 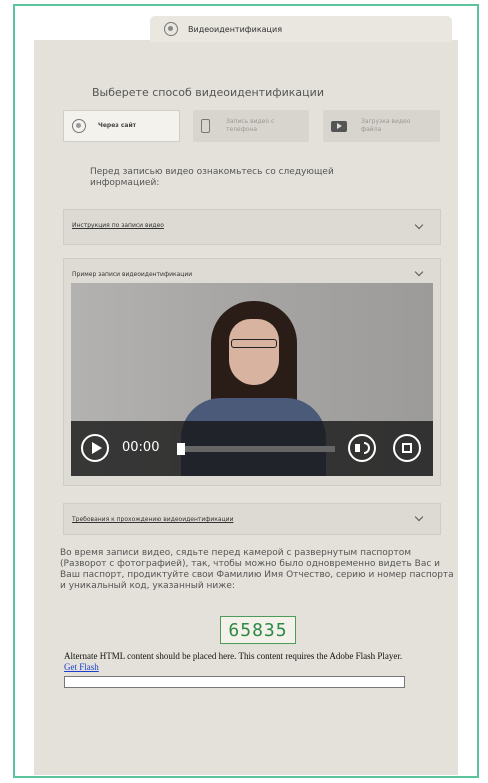 What do you see at coordinates (81, 667) in the screenshot?
I see `get-flash-link: Get Flash` at bounding box center [81, 667].